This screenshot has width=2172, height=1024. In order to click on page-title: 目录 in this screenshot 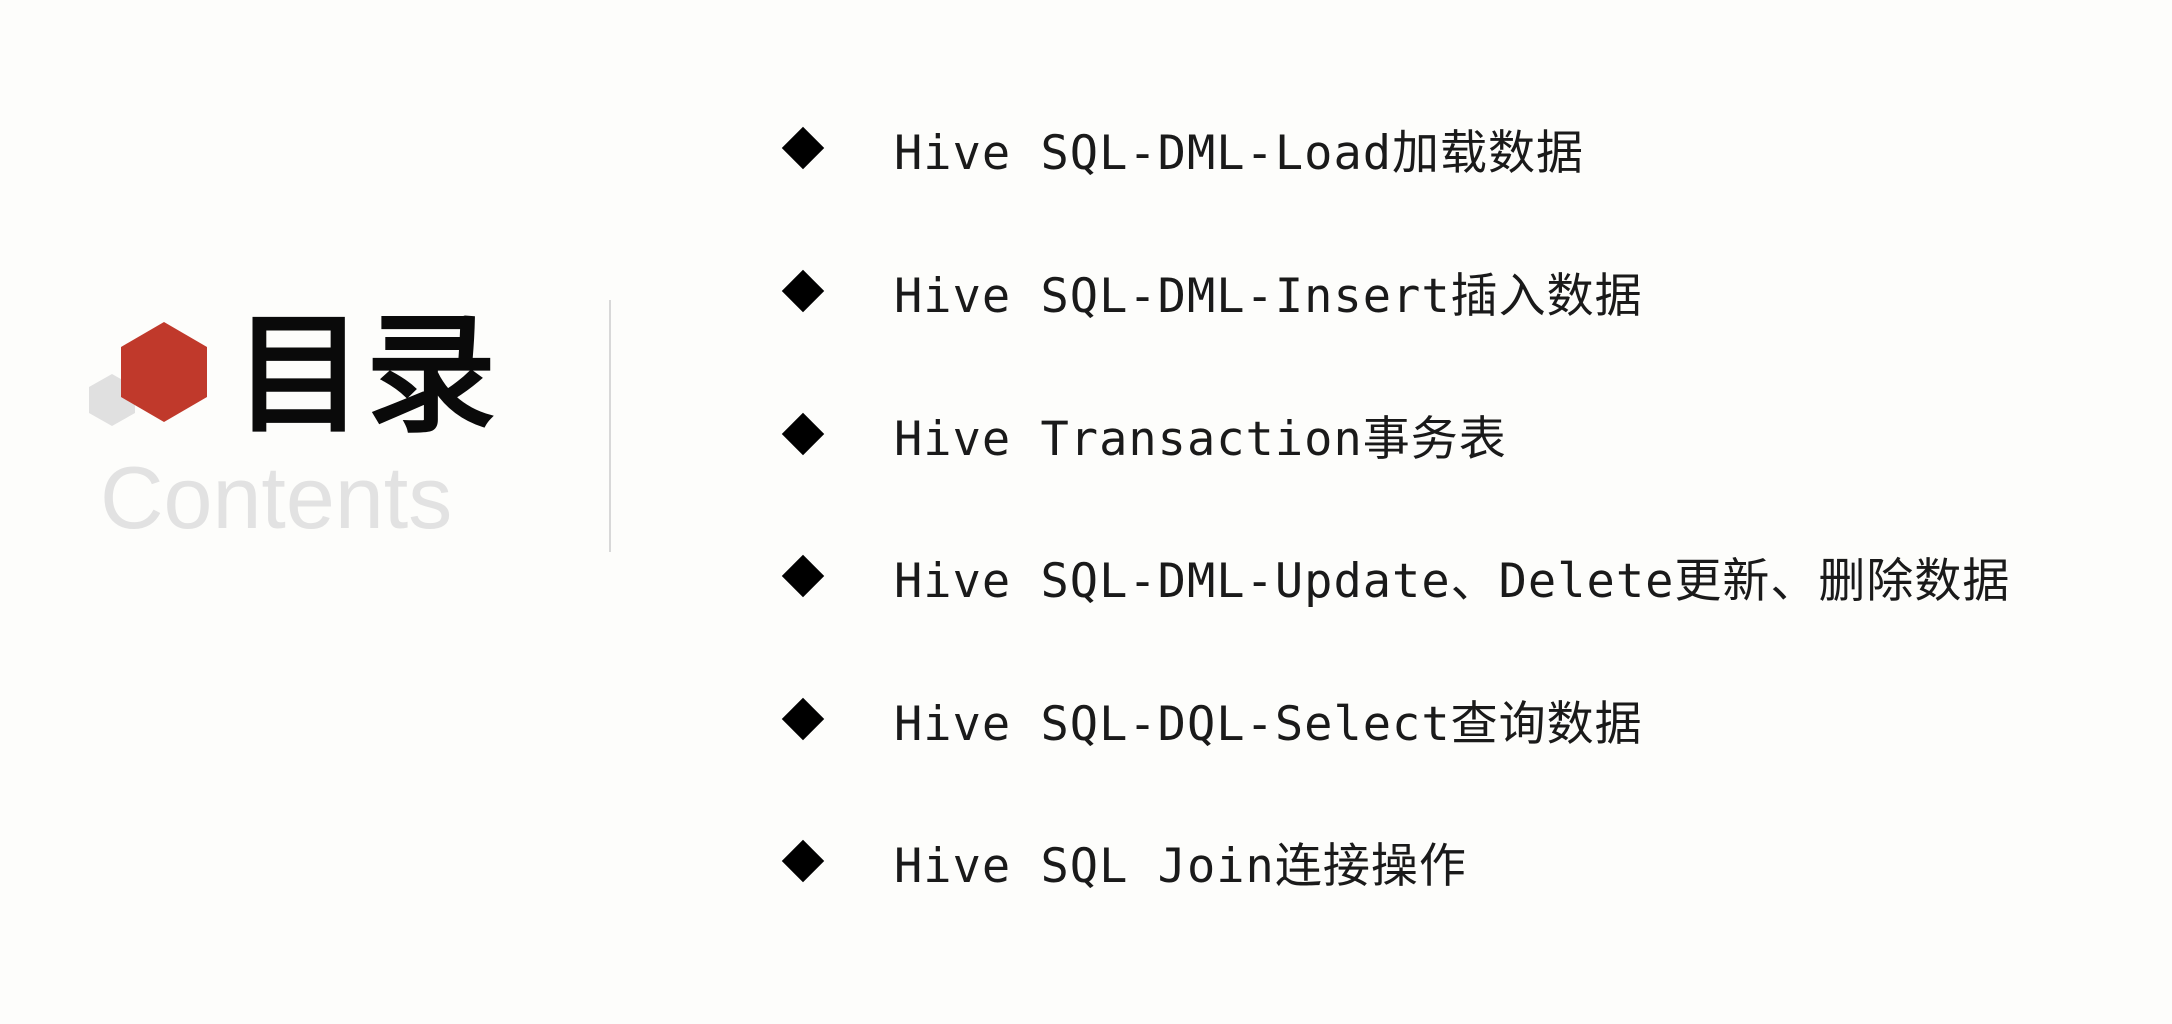, I will do `click(366, 375)`.